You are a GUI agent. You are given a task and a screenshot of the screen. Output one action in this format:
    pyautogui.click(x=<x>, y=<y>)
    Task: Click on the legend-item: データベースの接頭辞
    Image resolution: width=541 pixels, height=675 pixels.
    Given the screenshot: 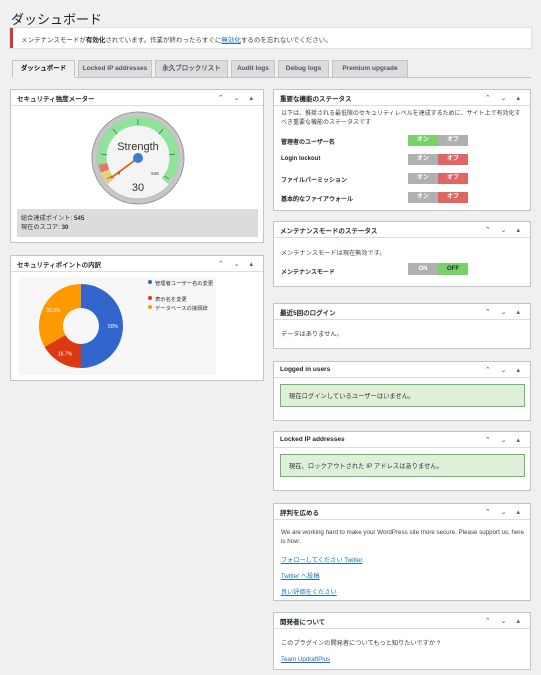 What is the action you would take?
    pyautogui.click(x=184, y=308)
    